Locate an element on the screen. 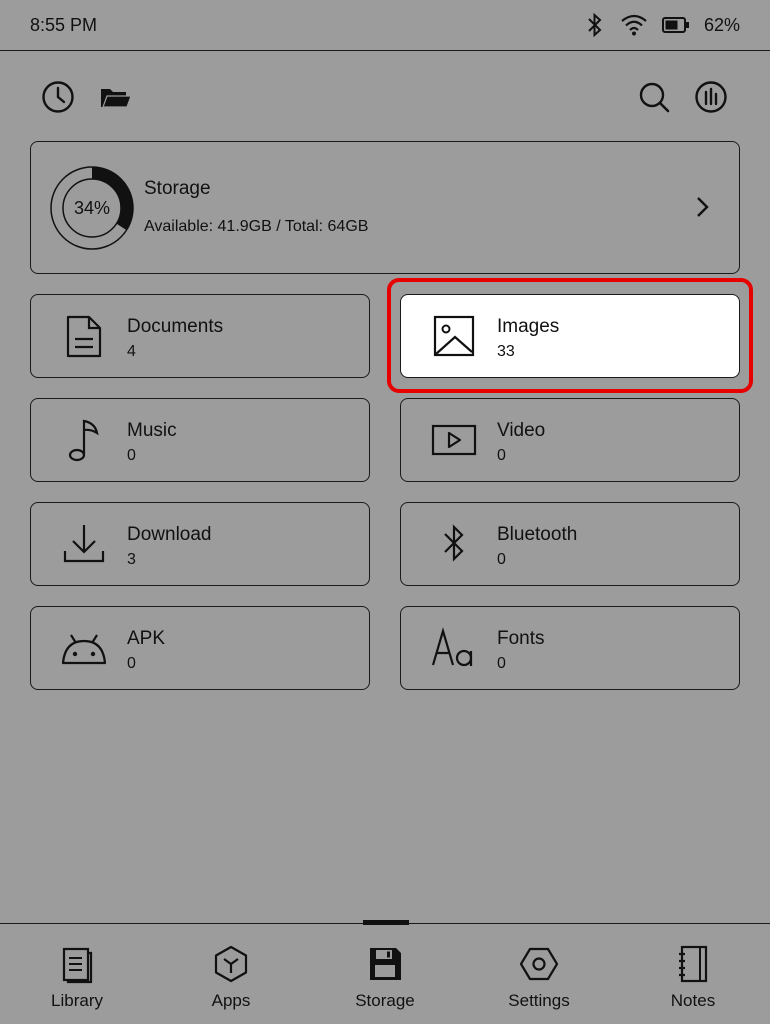  tile-documents: Documents 4 is located at coordinates (200, 336).